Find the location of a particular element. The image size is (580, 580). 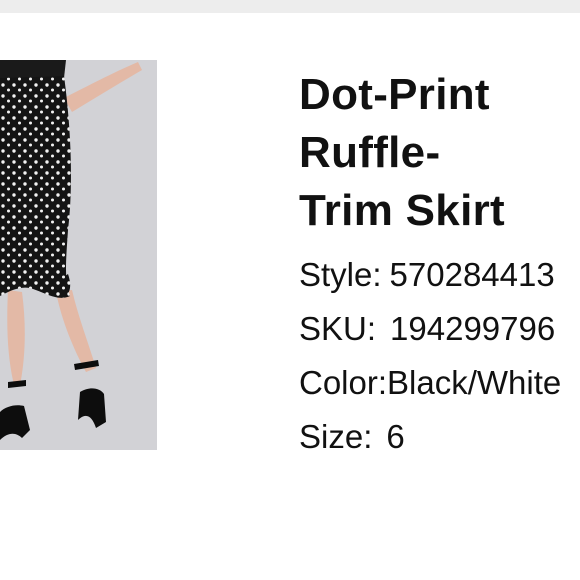

style-label: Style: is located at coordinates (340, 274).